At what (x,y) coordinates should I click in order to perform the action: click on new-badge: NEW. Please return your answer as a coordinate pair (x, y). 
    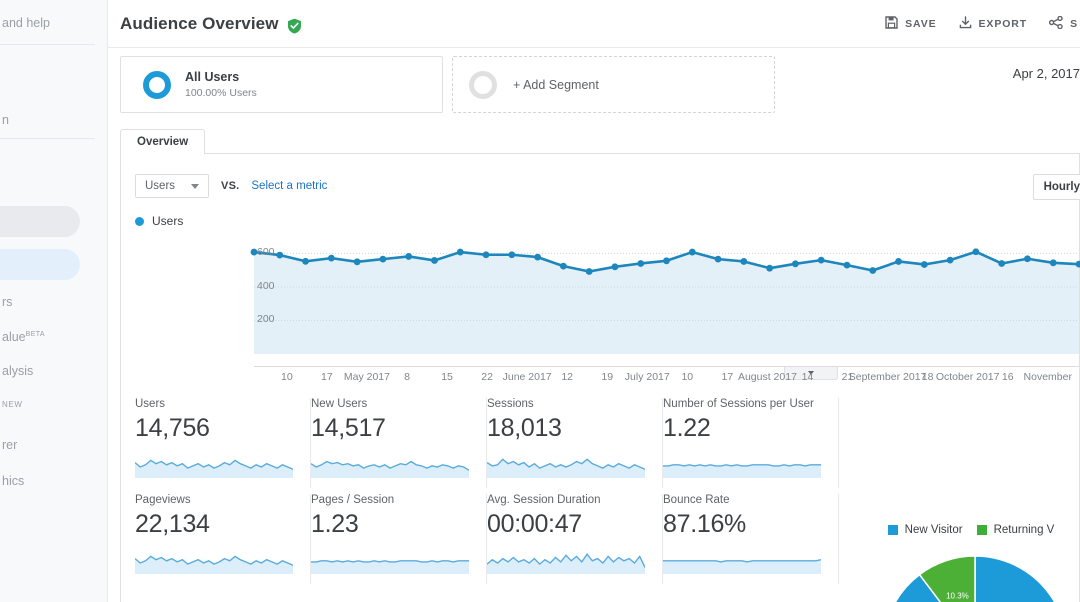
    Looking at the image, I should click on (12, 404).